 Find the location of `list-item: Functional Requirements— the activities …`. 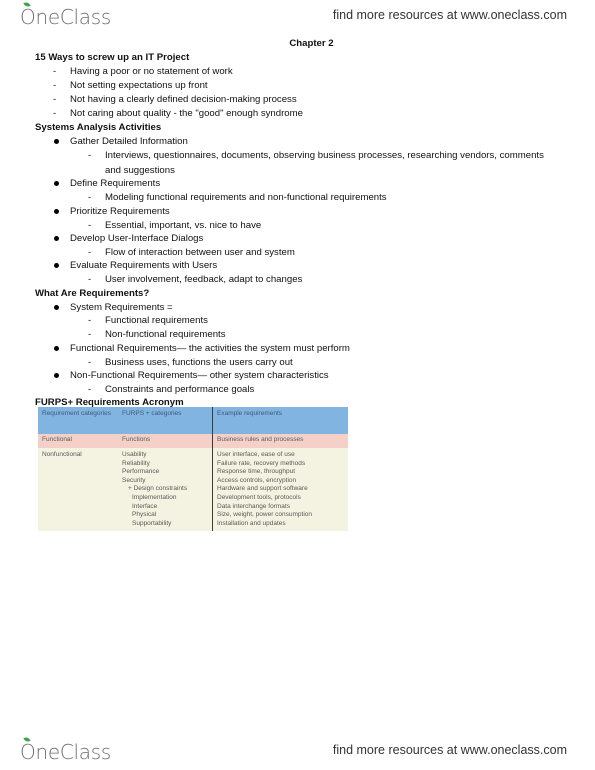

list-item: Functional Requirements— the activities … is located at coordinates (210, 348).